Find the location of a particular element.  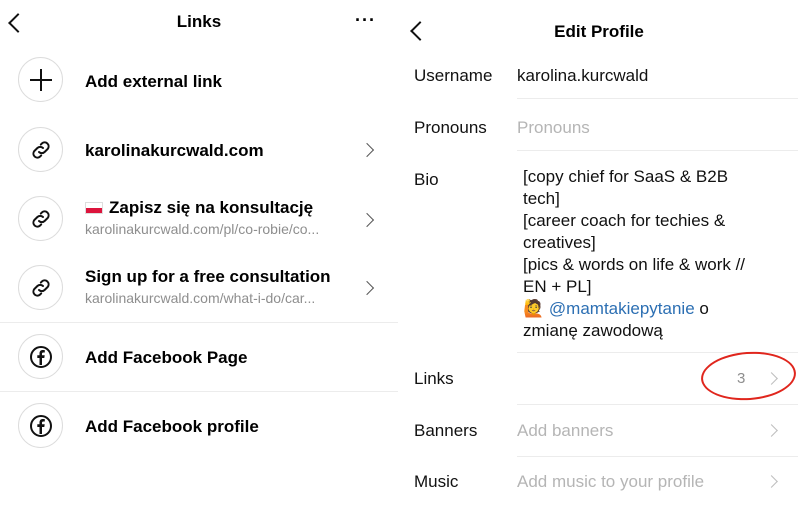

pronouns-label: Pronouns is located at coordinates (450, 127).